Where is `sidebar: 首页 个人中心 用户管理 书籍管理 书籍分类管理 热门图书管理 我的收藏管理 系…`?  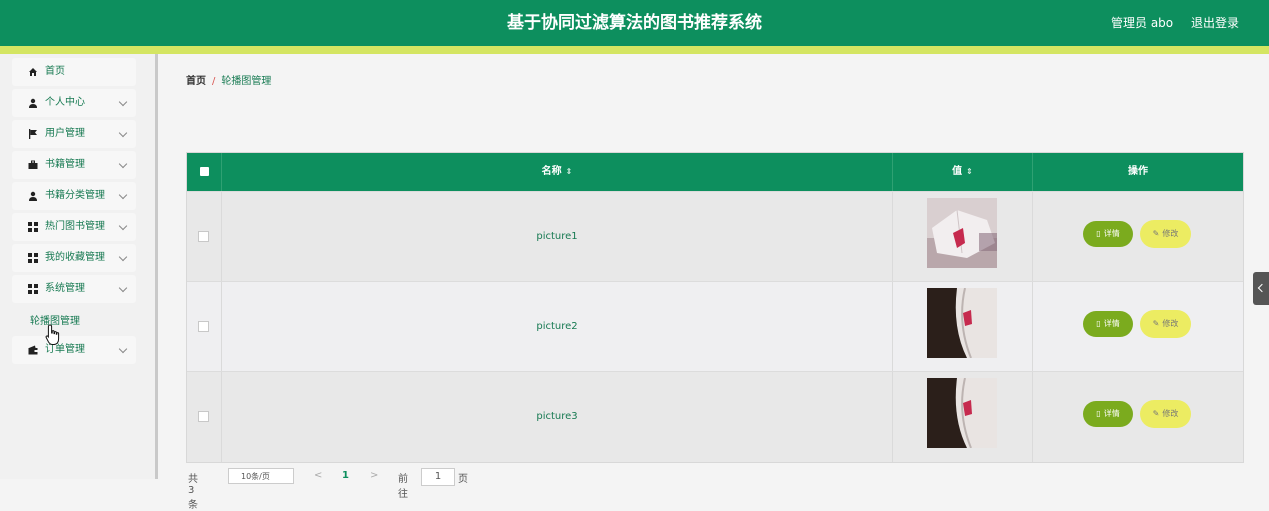
sidebar: 首页 个人中心 用户管理 书籍管理 书籍分类管理 热门图书管理 我的收藏管理 系… is located at coordinates (79, 266).